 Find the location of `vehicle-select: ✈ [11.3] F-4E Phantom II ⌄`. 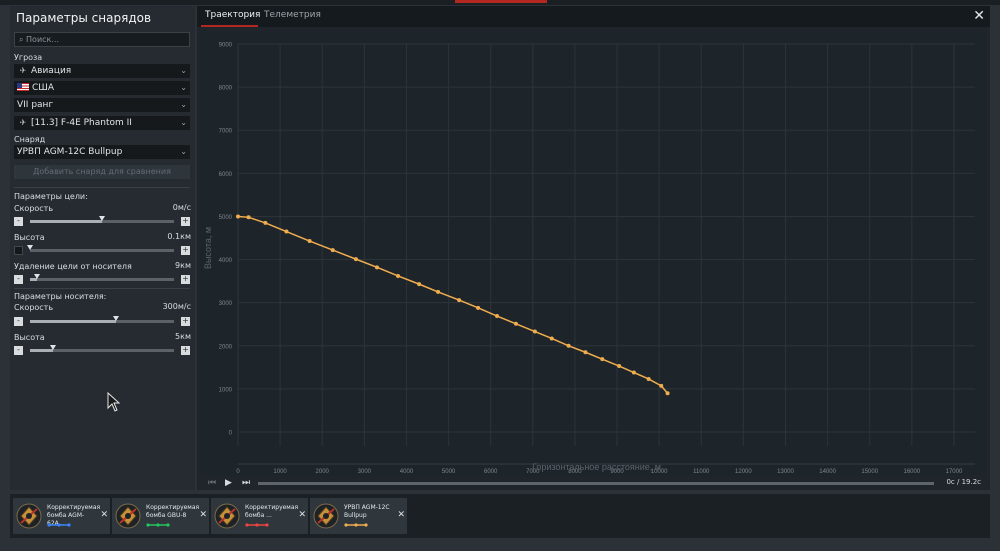

vehicle-select: ✈ [11.3] F-4E Phantom II ⌄ is located at coordinates (102, 123).